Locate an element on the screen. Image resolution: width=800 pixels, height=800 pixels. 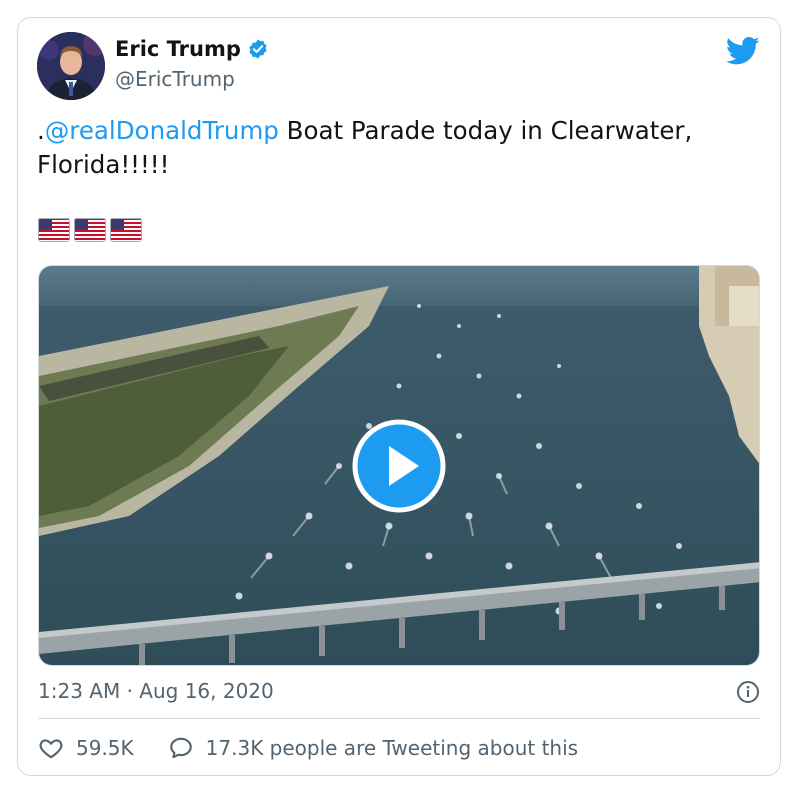
heart-icon is located at coordinates (51, 748).